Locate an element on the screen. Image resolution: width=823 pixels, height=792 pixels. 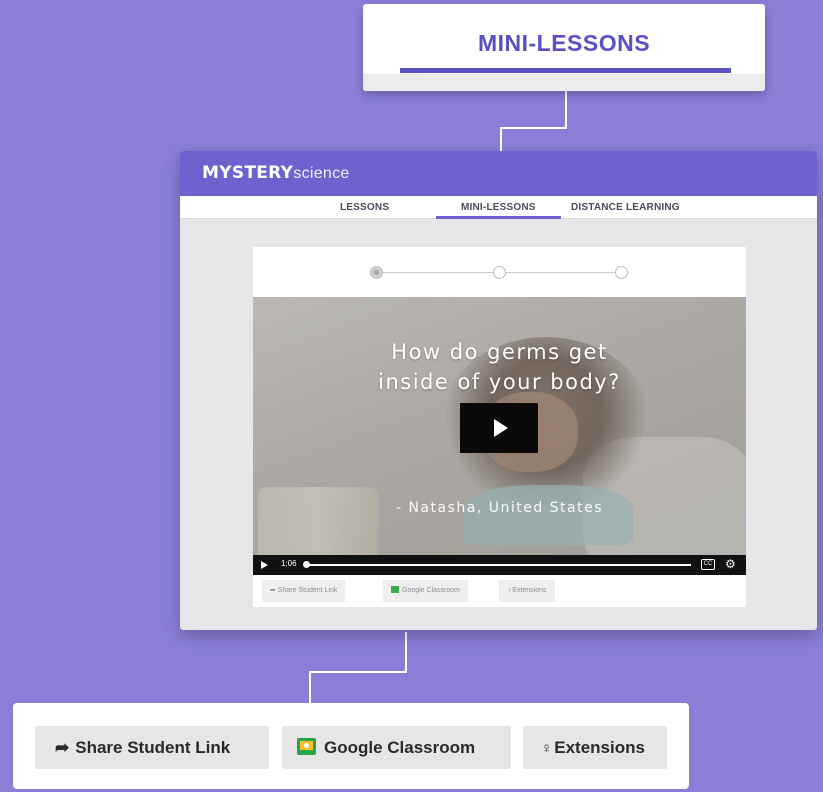
nav-tab-mini-lessons: MINI-LESSONS is located at coordinates (498, 207).